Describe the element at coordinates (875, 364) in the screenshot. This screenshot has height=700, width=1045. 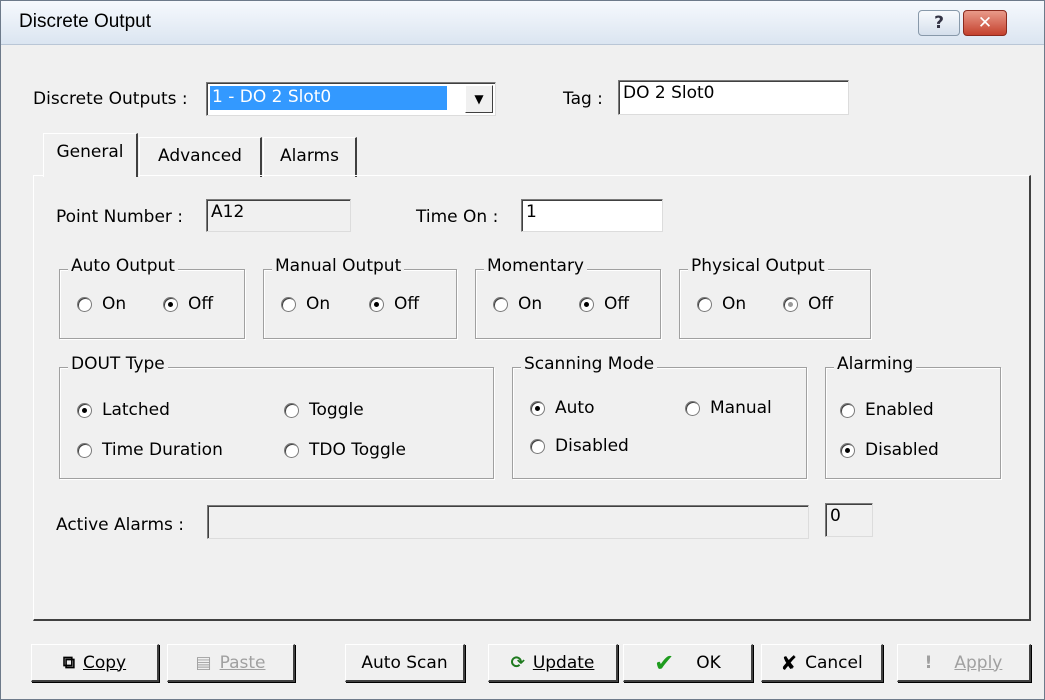
I see `alarming-title: Alarming` at that location.